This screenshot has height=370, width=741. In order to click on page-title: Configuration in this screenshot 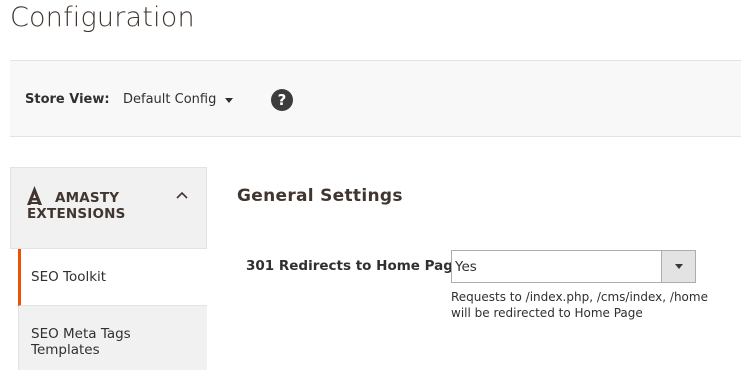, I will do `click(102, 17)`.